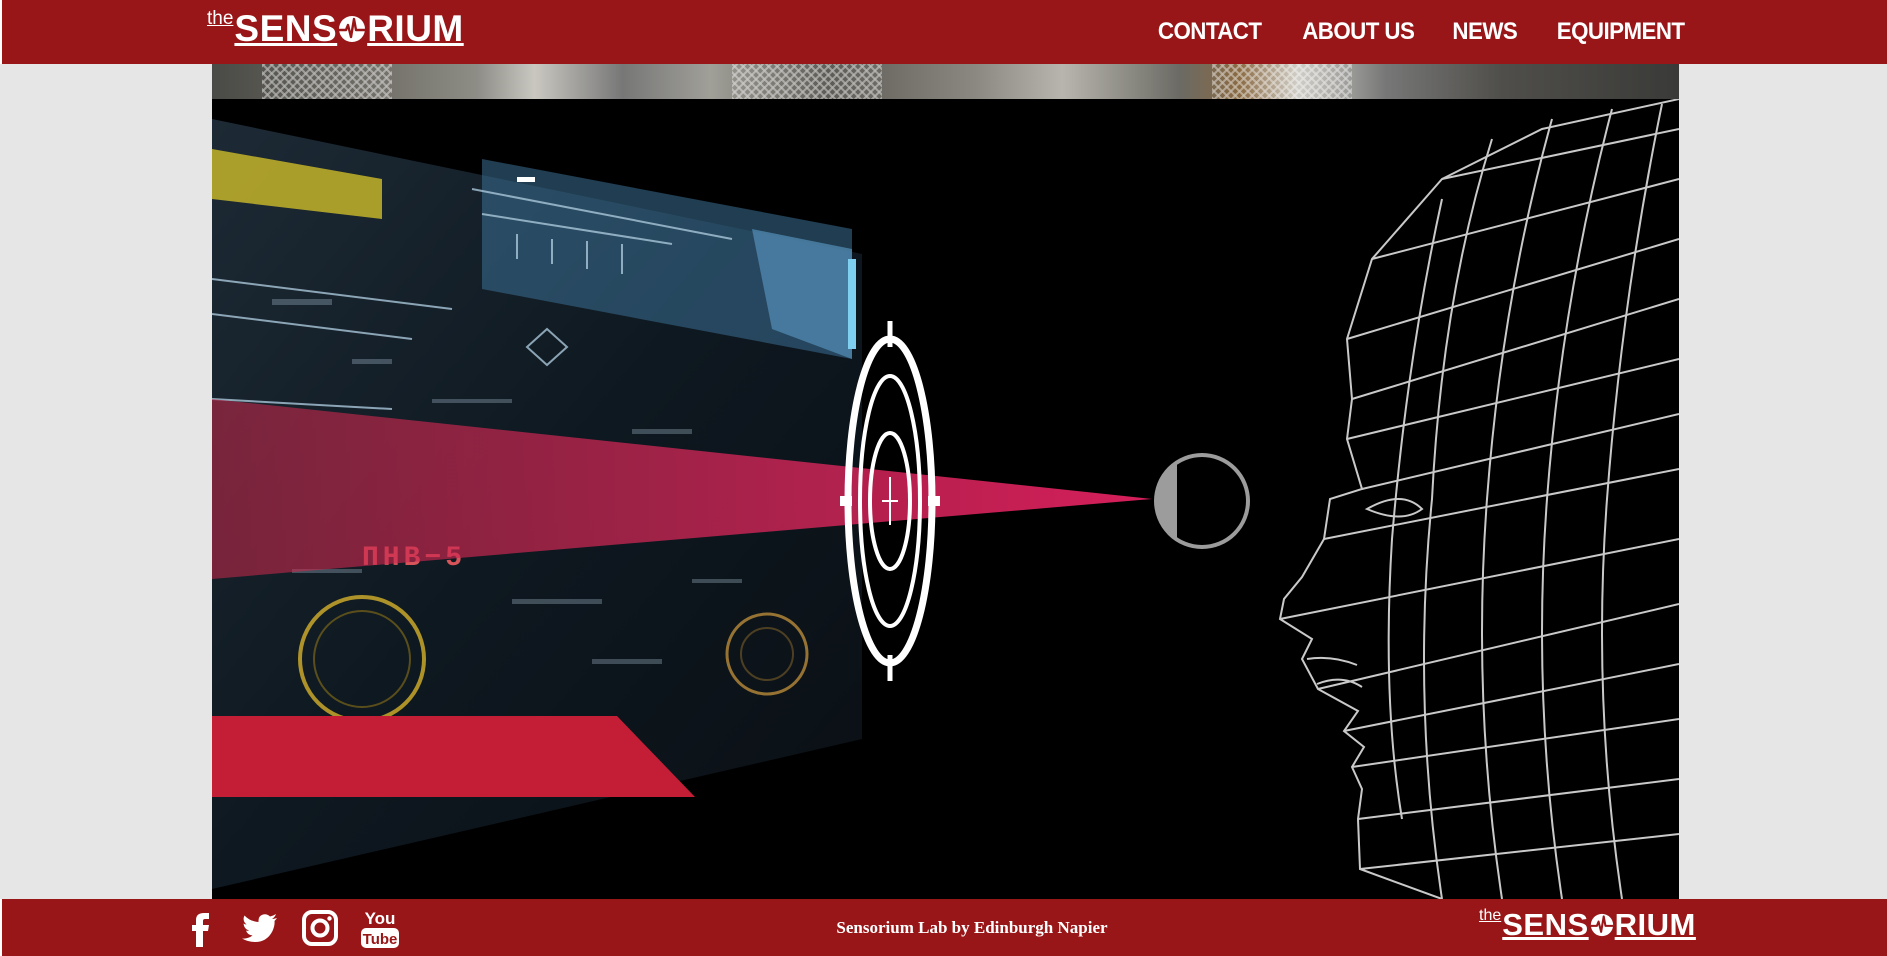 Image resolution: width=1887 pixels, height=956 pixels. What do you see at coordinates (1358, 32) in the screenshot?
I see `nav-about-us: ABOUT US` at bounding box center [1358, 32].